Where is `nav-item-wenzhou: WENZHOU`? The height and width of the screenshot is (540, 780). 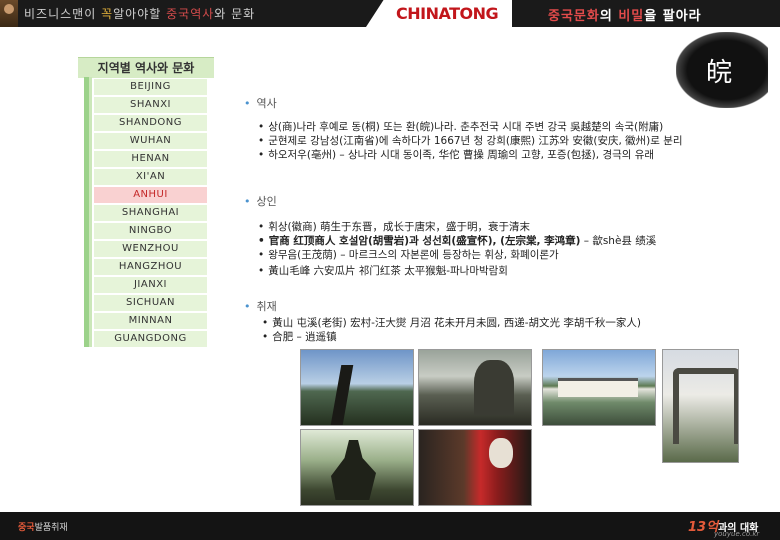
nav-item-wenzhou: WENZHOU is located at coordinates (150, 249).